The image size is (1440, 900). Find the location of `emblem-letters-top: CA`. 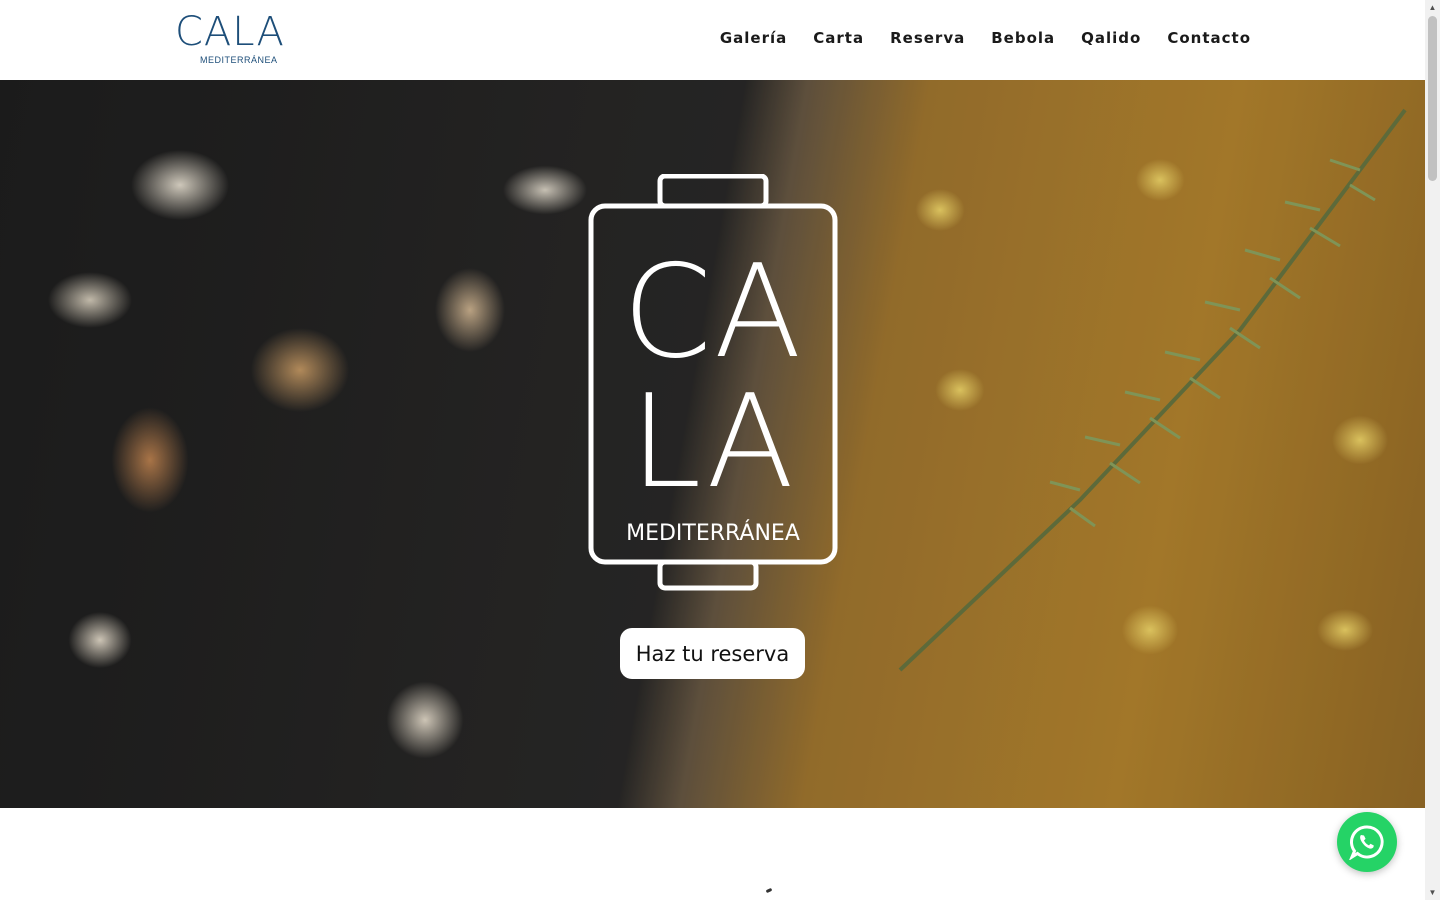

emblem-letters-top: CA is located at coordinates (713, 312).